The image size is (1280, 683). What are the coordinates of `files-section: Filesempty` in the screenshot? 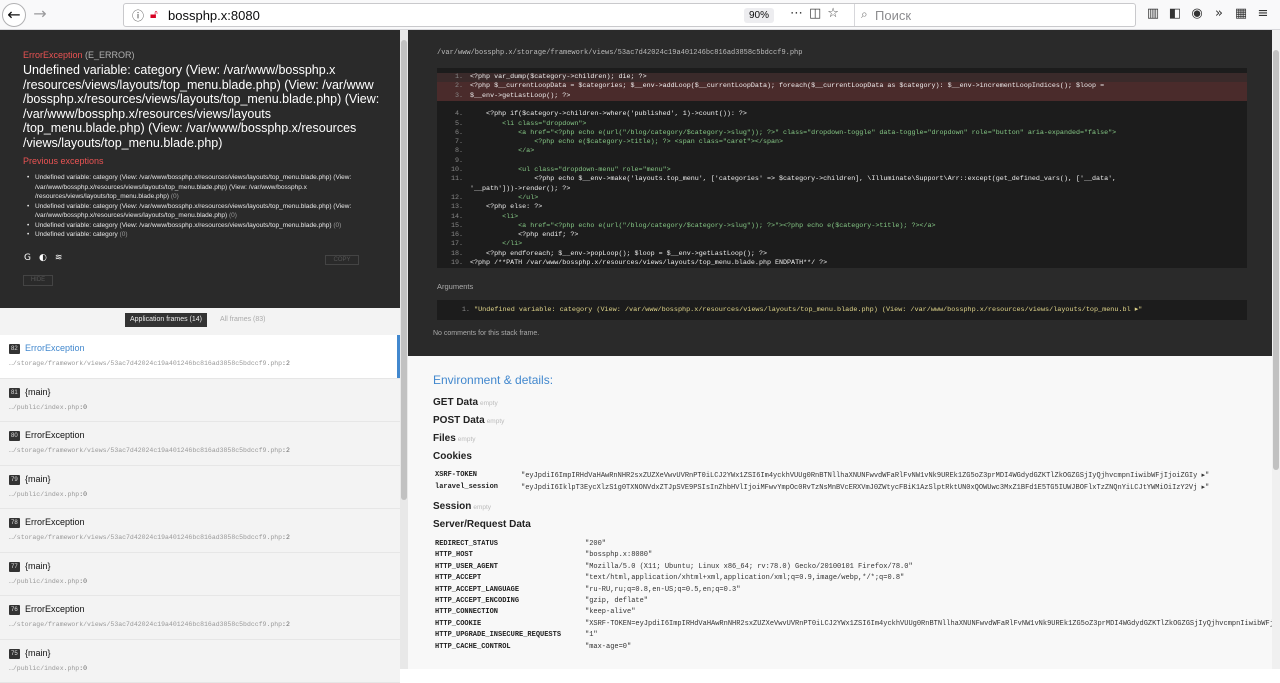 It's located at (454, 438).